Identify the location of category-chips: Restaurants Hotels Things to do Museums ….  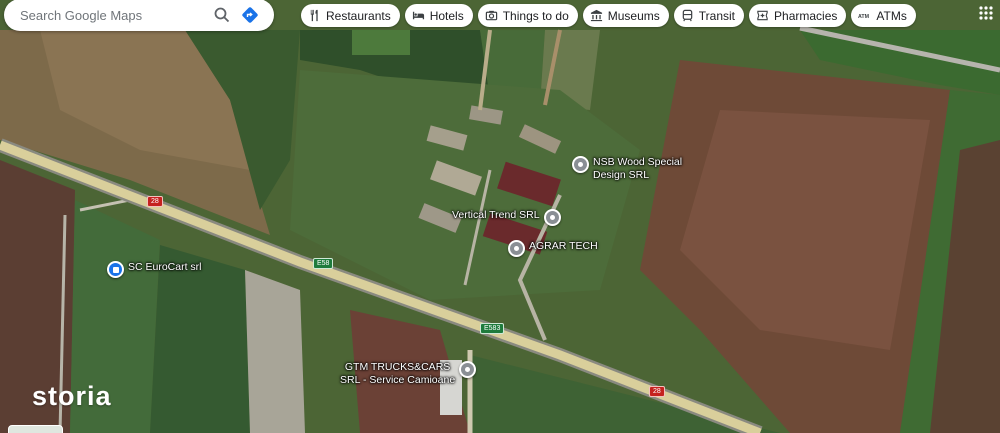
(608, 15).